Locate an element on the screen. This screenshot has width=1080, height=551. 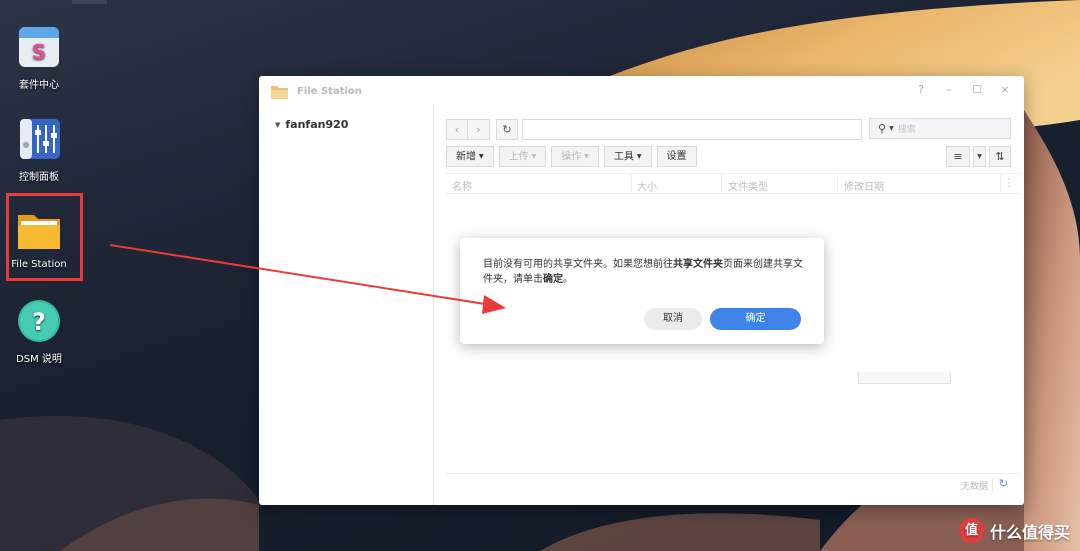
hidden-button is located at coordinates (904, 378).